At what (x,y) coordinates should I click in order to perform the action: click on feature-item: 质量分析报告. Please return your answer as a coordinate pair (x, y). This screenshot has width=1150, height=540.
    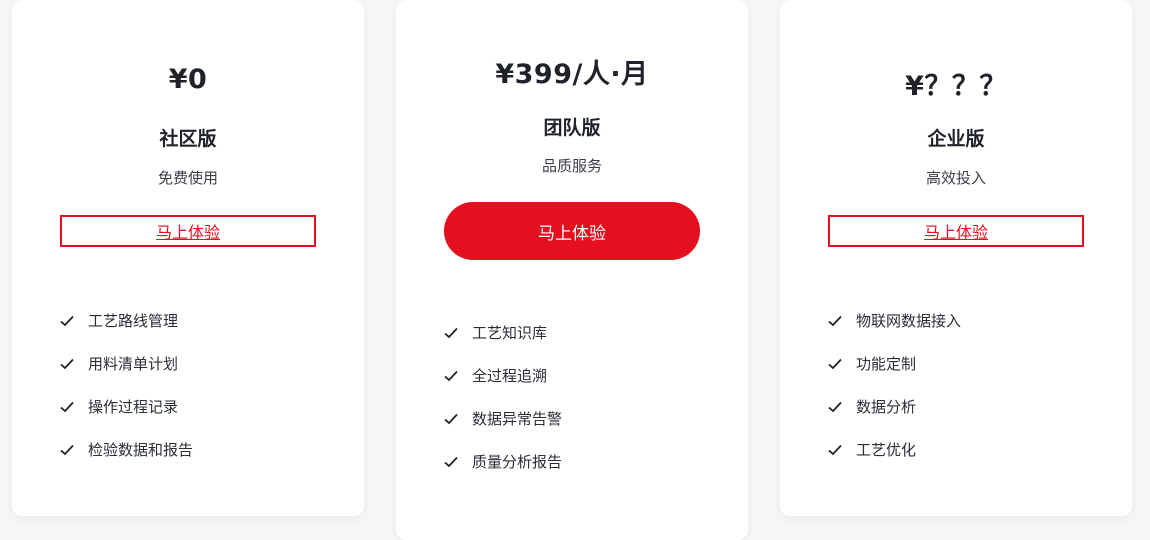
    Looking at the image, I should click on (503, 461).